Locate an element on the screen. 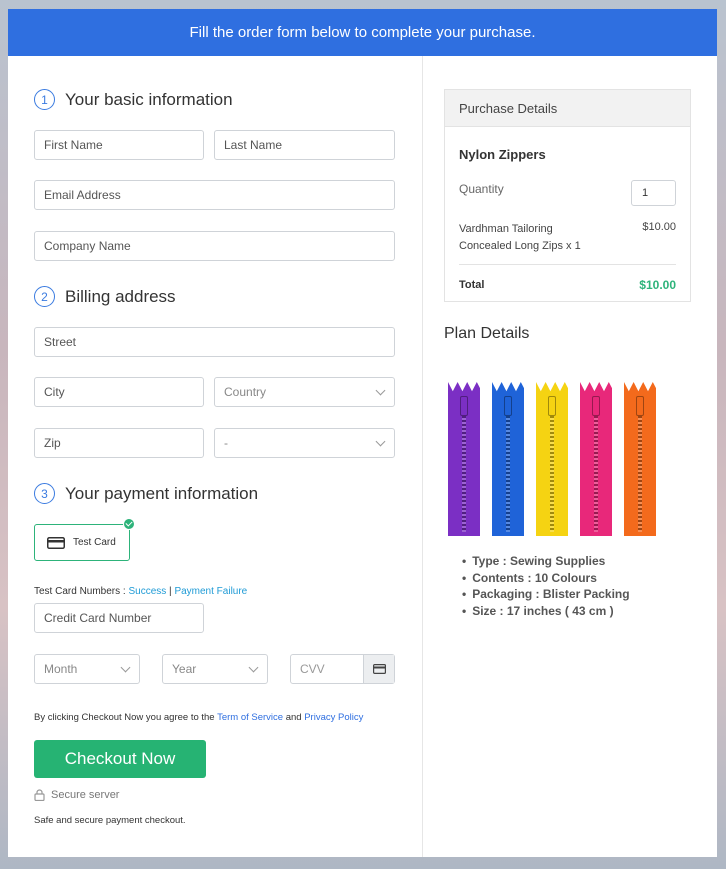 This screenshot has height=869, width=726. section-basic-title: Your basic information is located at coordinates (149, 99).